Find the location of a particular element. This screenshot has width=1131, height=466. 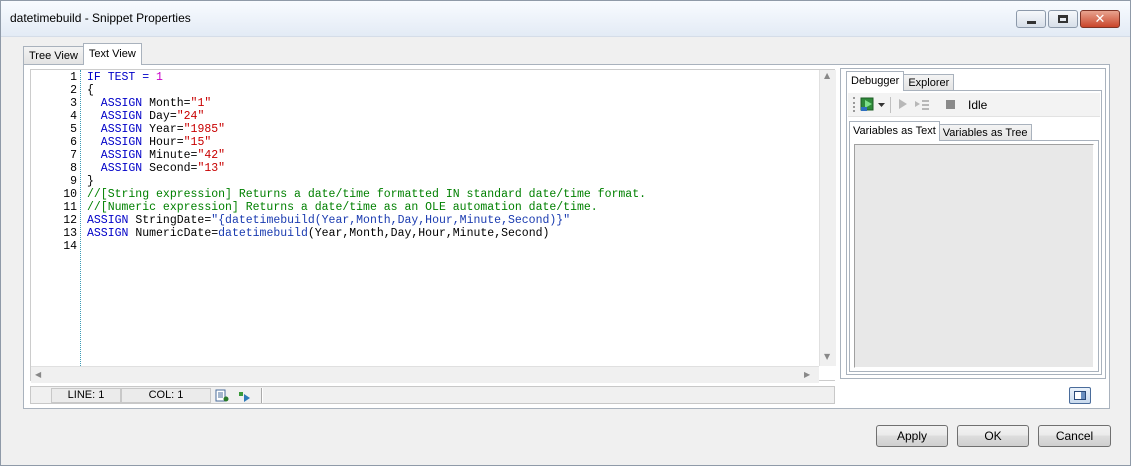

start-debug-icon is located at coordinates (868, 104).